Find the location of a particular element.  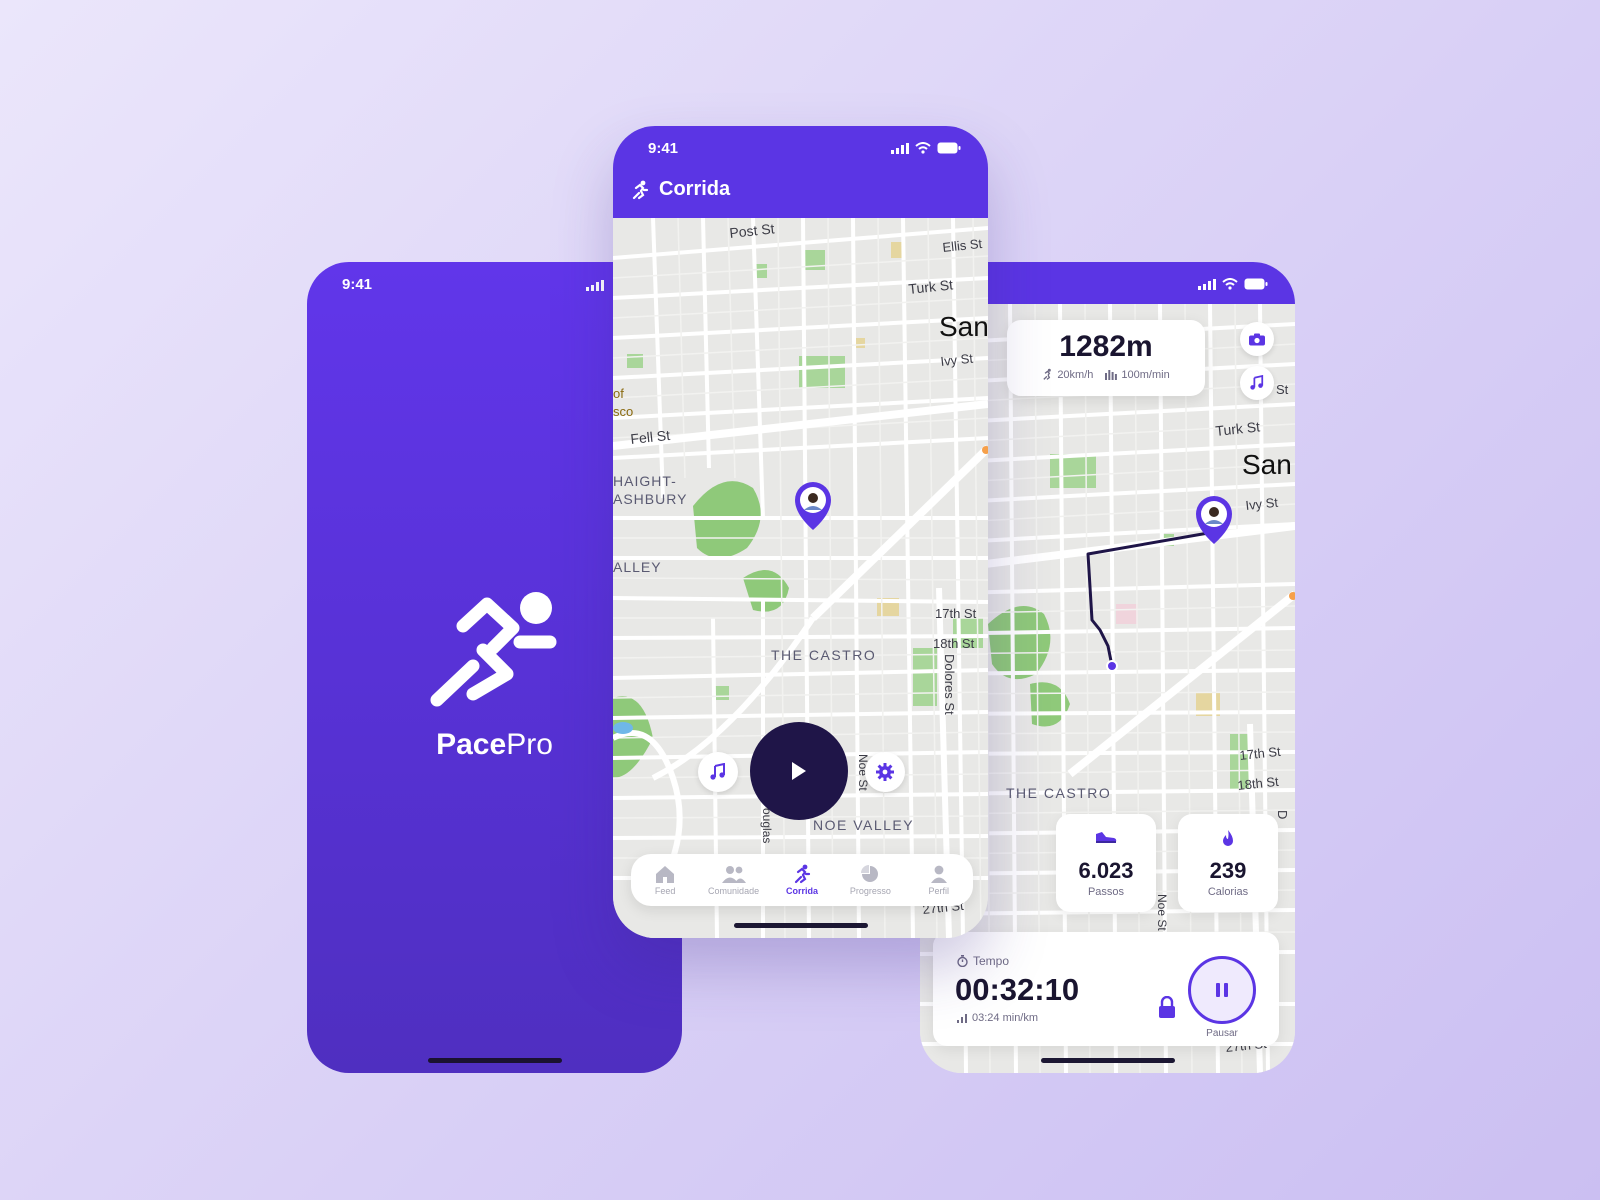

distance-card: 1282m 20km/h 100m/min is located at coordinates (1106, 358).